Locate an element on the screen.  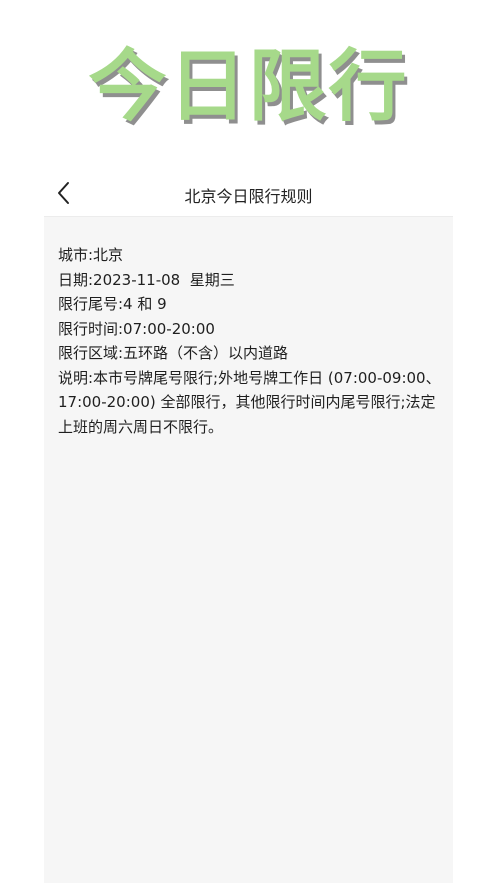
restriction-area-text: 限行区域:五环路（不含）以内道路 is located at coordinates (173, 353).